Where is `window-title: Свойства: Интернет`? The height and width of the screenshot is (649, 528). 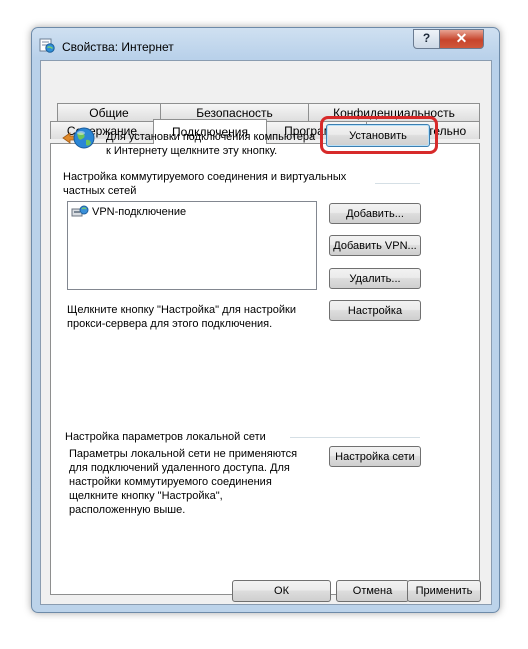 window-title: Свойства: Интернет is located at coordinates (118, 47).